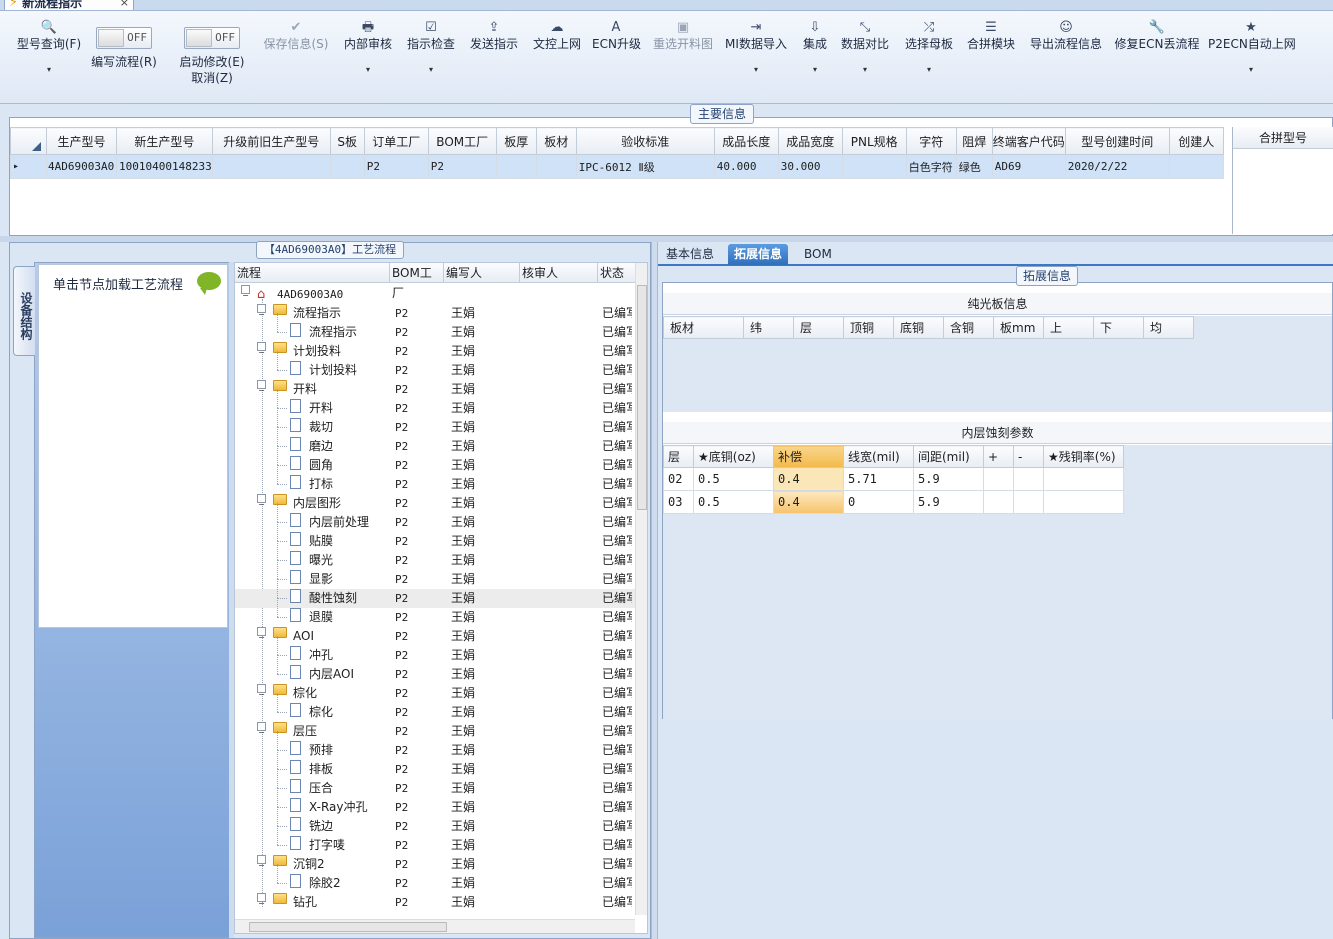 This screenshot has width=1333, height=939. I want to click on tree-root-node: − ⌂ 4AD69003A0, so click(435, 294).